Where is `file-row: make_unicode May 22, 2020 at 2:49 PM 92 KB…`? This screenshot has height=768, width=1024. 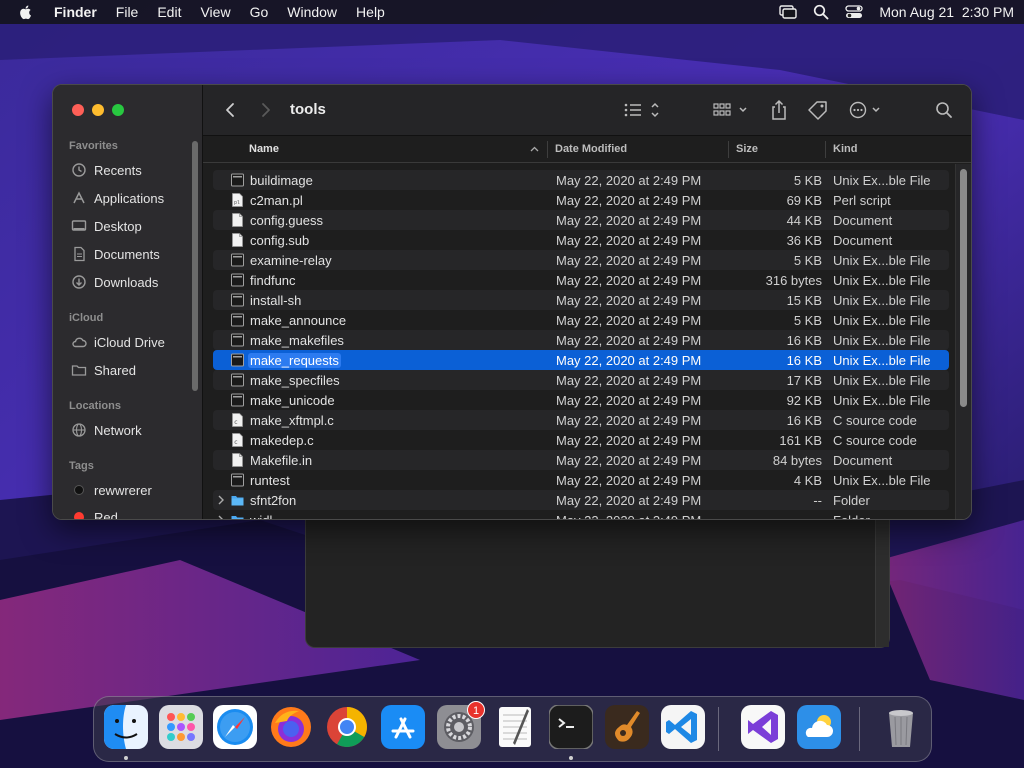 file-row: make_unicode May 22, 2020 at 2:49 PM 92 KB… is located at coordinates (581, 400).